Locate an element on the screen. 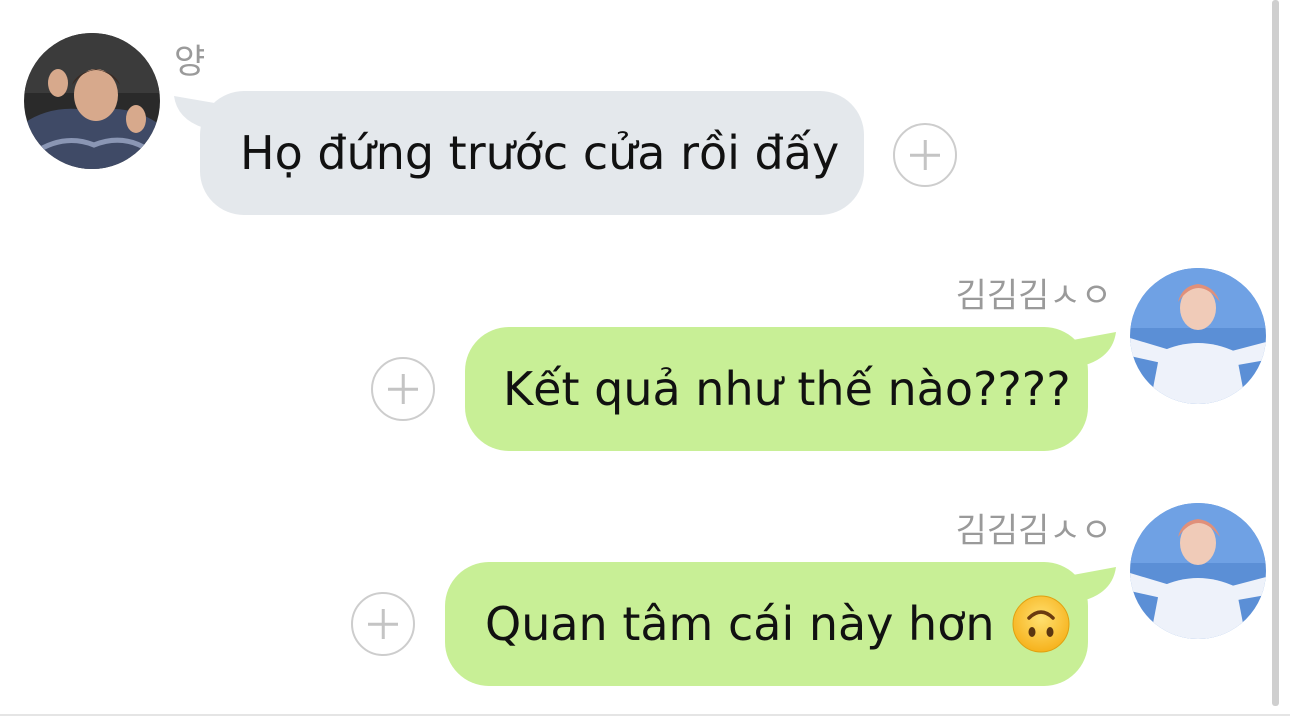  message-text: Kết quả như thế nào???? is located at coordinates (787, 389).